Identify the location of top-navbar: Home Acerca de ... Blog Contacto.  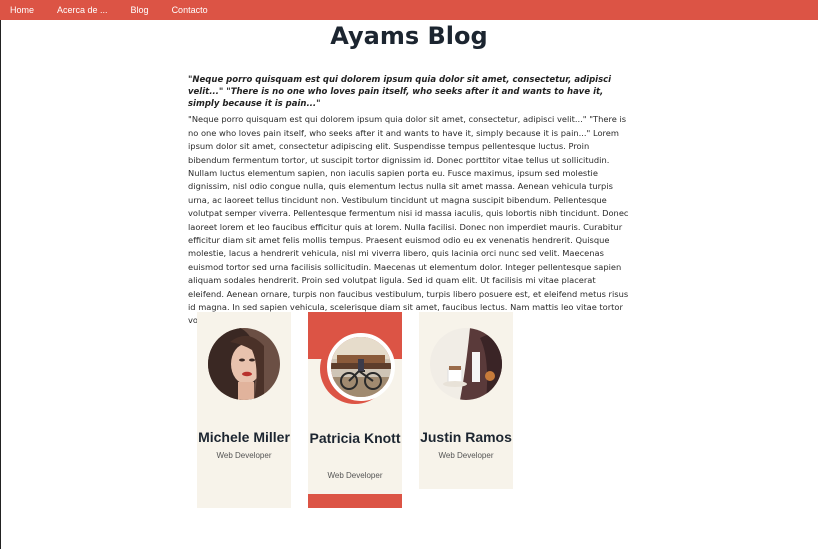
(409, 10).